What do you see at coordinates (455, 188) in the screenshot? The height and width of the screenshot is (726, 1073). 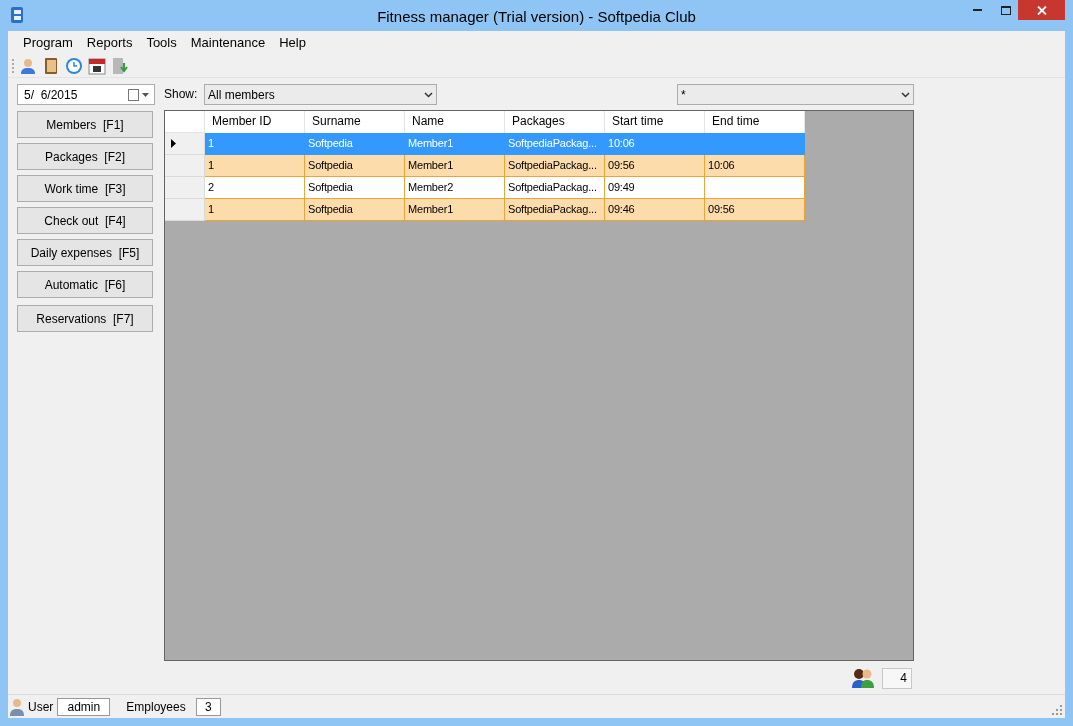 I see `table-cell: Member2` at bounding box center [455, 188].